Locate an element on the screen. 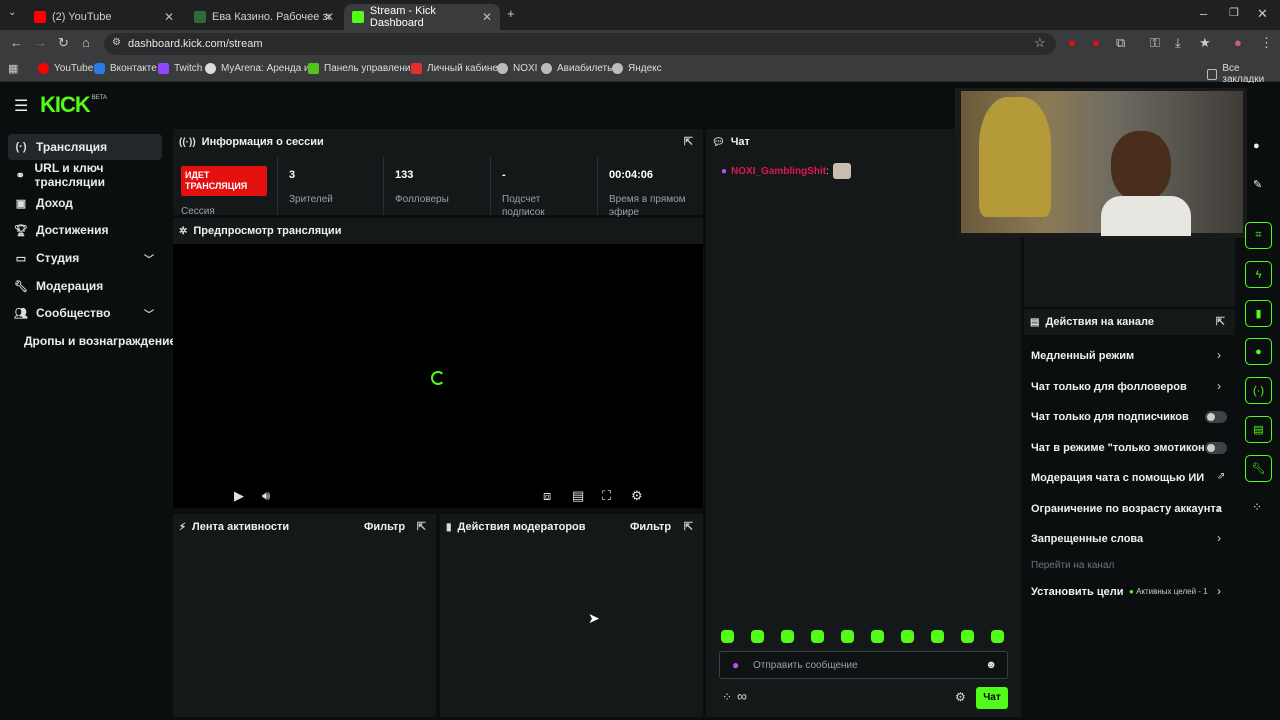 This screenshot has width=1280, height=720. theater-mode-icon: ▤ is located at coordinates (578, 496).